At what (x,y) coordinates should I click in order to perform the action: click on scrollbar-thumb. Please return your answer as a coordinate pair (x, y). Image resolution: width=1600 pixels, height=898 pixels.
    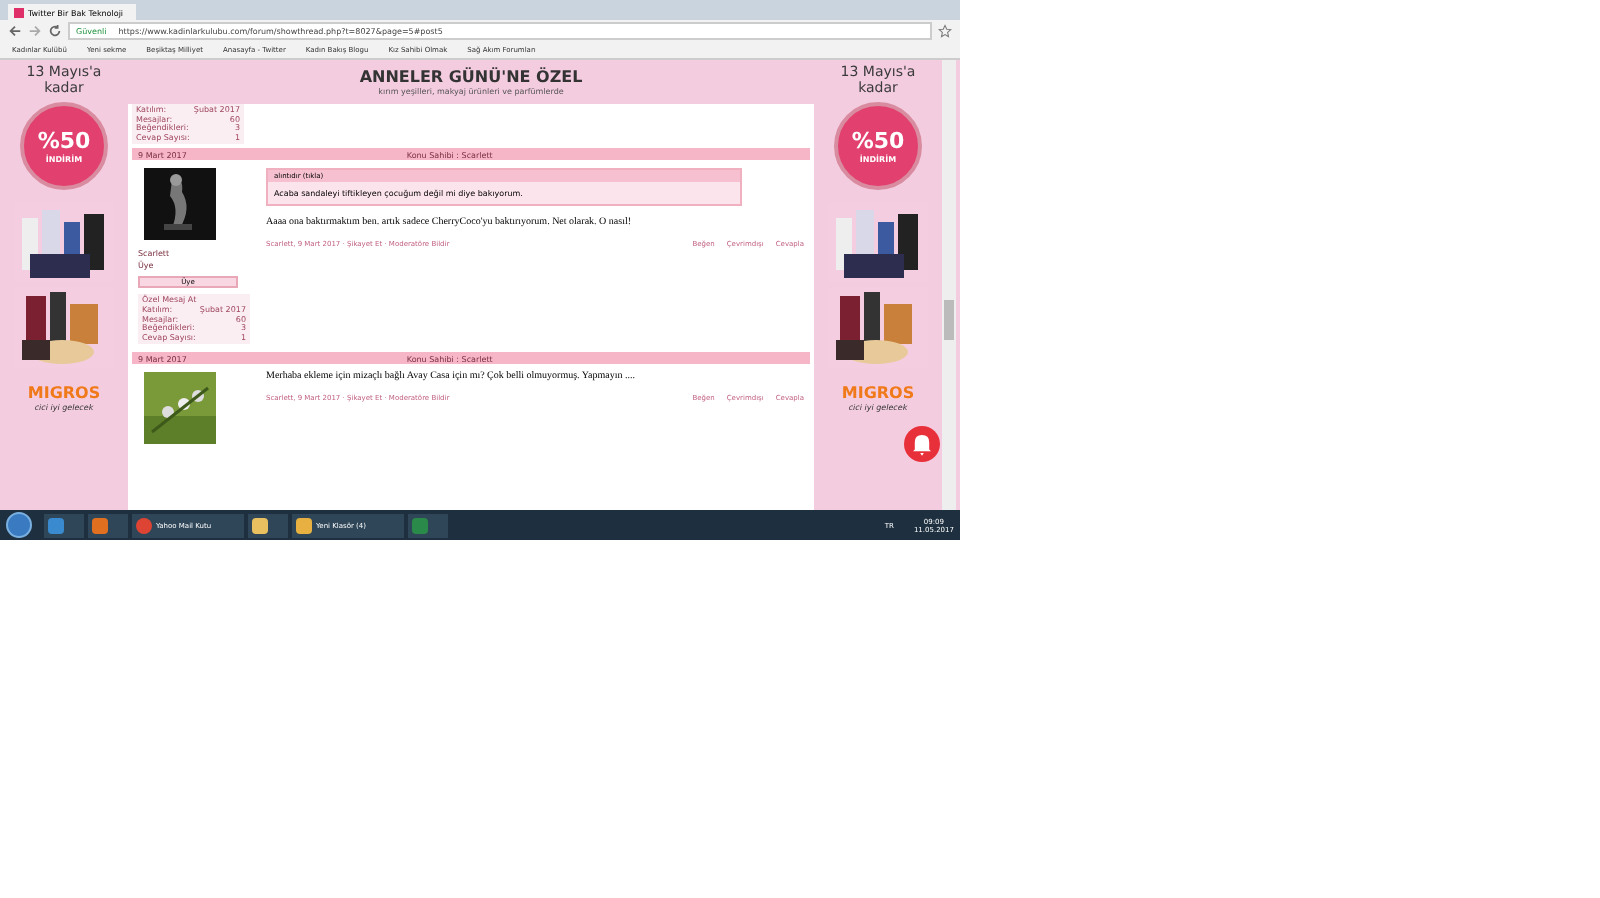
    Looking at the image, I should click on (949, 320).